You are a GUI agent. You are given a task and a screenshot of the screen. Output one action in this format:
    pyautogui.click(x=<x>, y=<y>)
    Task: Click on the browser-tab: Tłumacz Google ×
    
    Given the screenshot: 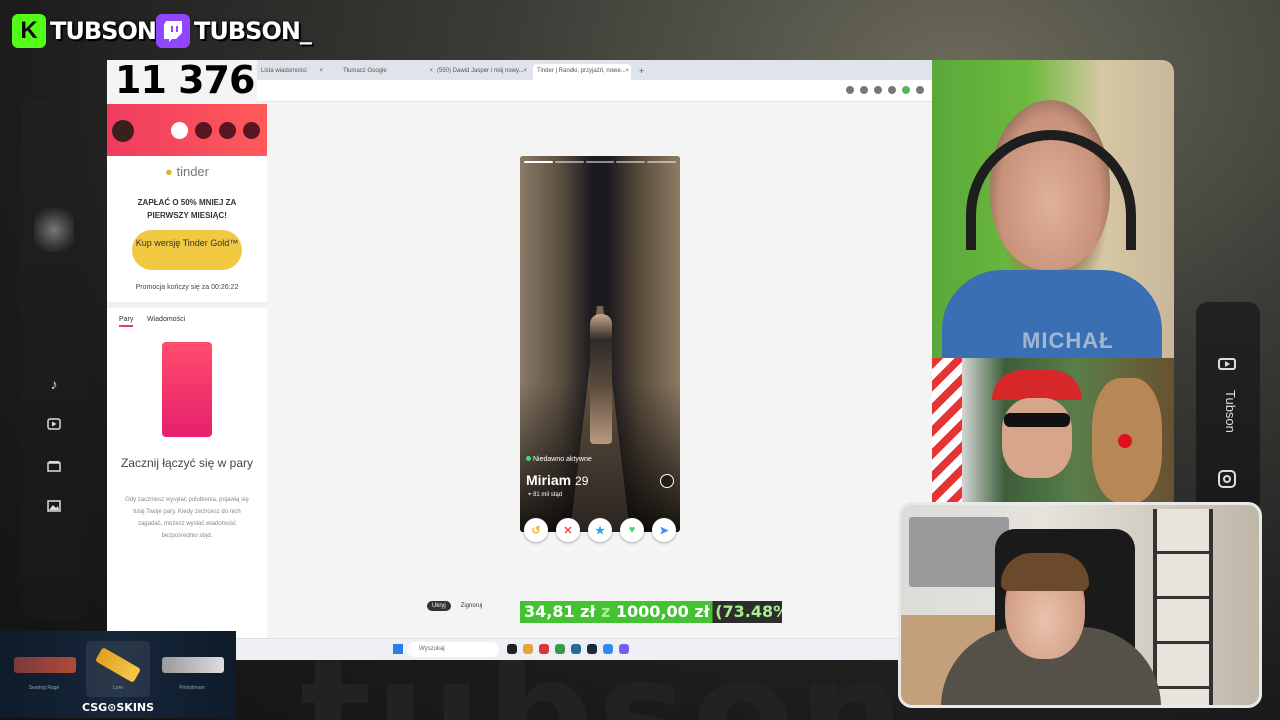 What is the action you would take?
    pyautogui.click(x=387, y=72)
    